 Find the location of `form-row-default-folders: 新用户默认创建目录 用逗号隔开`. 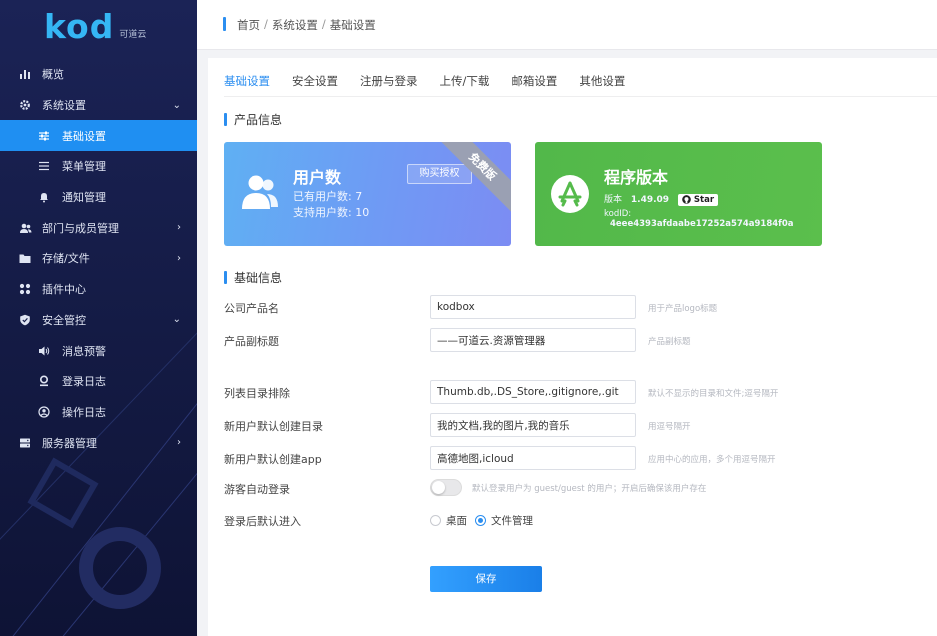

form-row-default-folders: 新用户默认创建目录 用逗号隔开 is located at coordinates (574, 425).